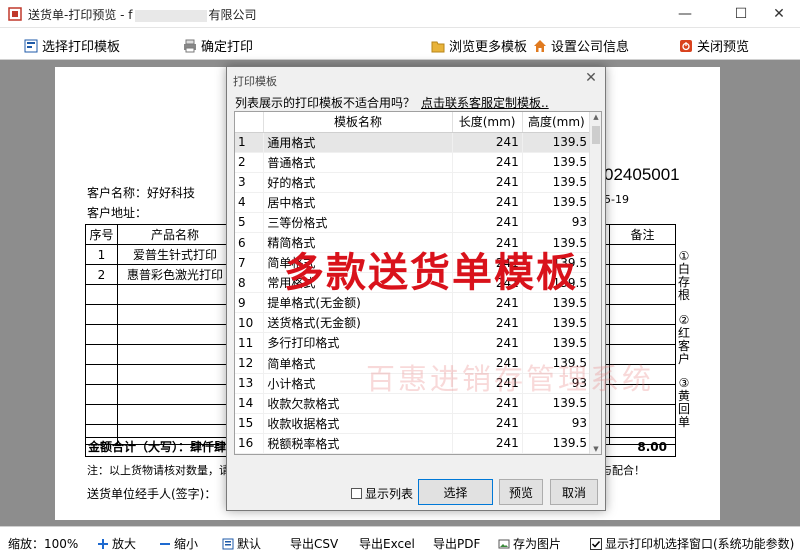  Describe the element at coordinates (521, 492) in the screenshot. I see `preview-button: 预览` at that location.